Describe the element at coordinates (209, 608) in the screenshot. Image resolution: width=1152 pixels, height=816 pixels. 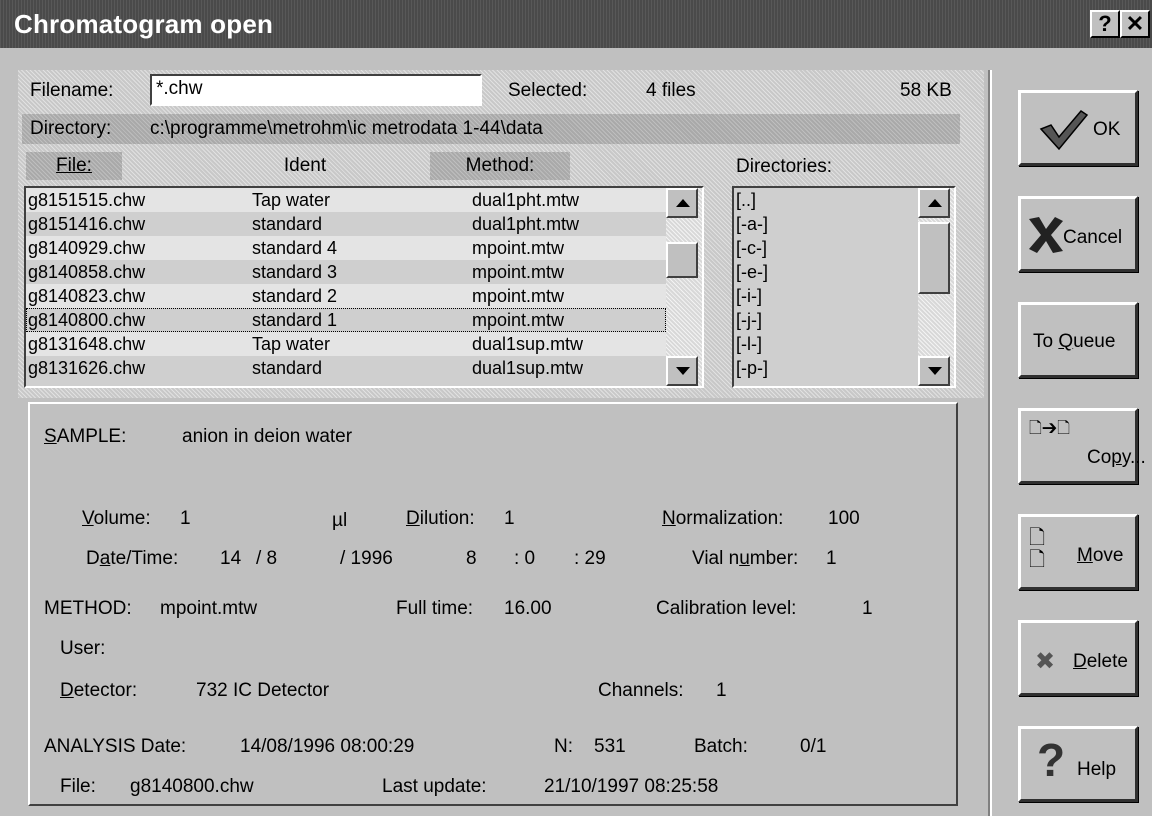
I see `method-value: mpoint.mtw` at that location.